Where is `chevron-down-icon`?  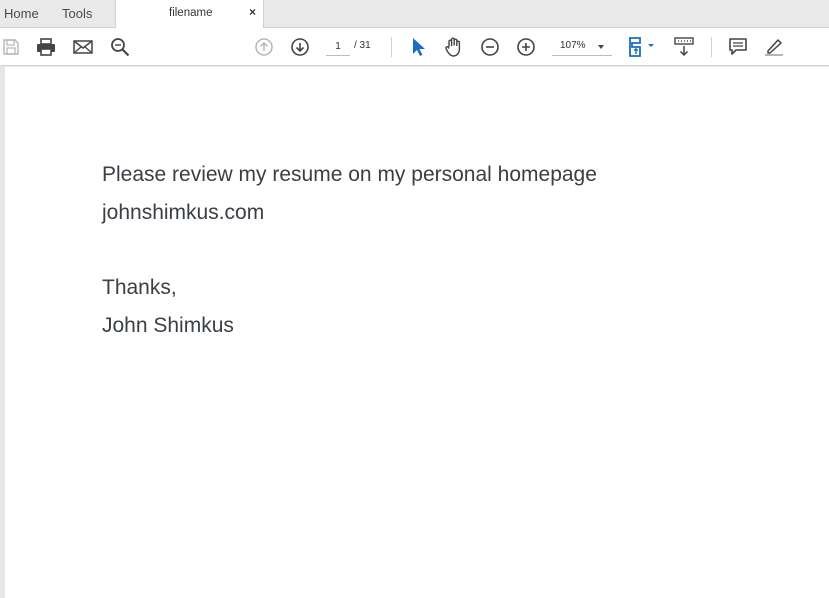
chevron-down-icon is located at coordinates (601, 47).